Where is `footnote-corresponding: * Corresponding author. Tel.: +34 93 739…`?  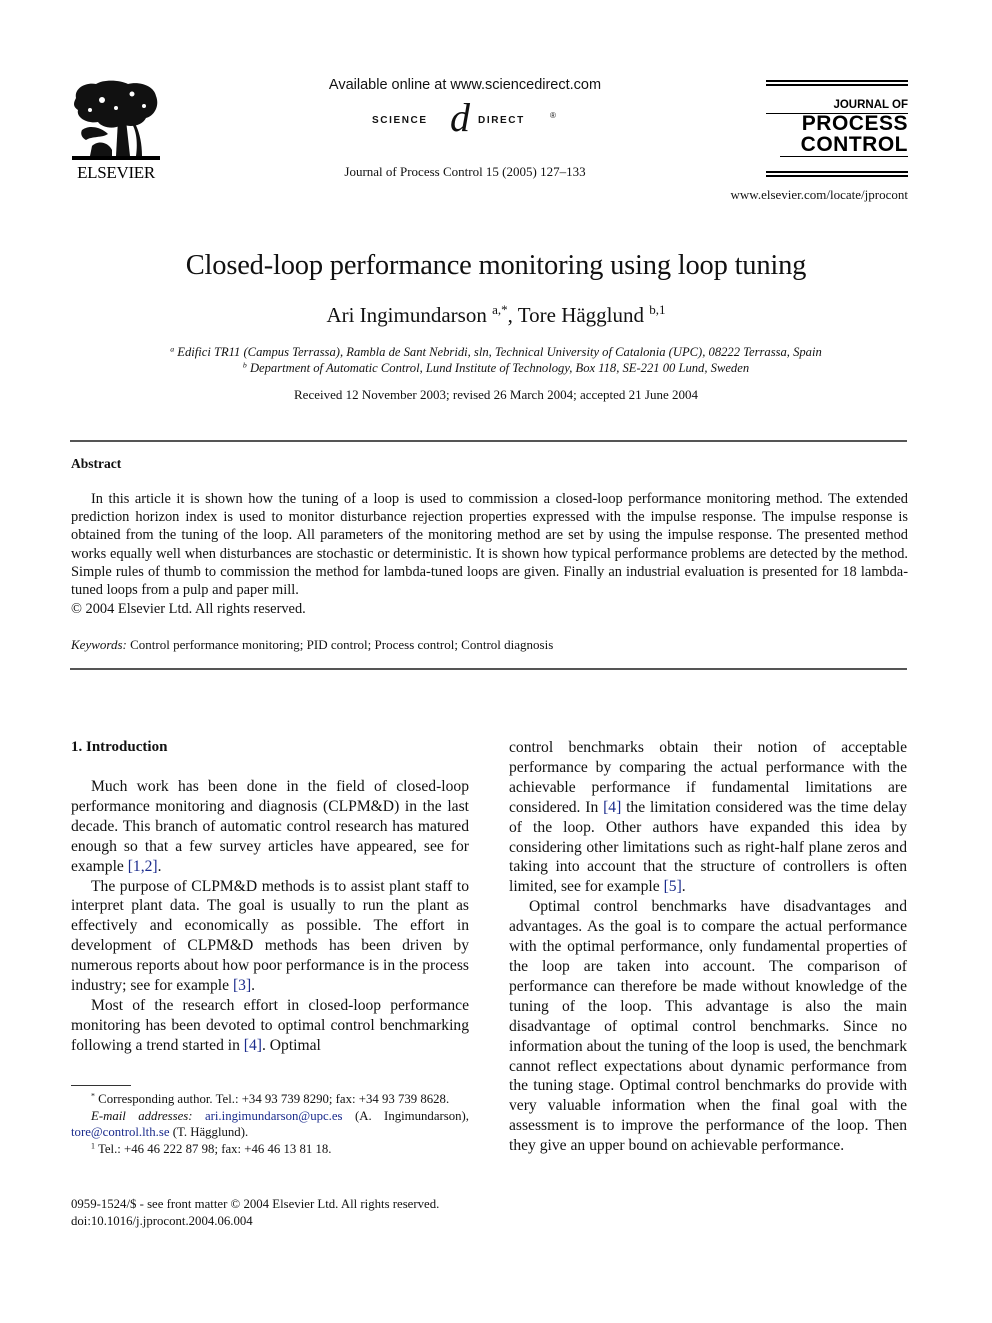
footnote-corresponding: * Corresponding author. Tel.: +34 93 739… is located at coordinates (270, 1099).